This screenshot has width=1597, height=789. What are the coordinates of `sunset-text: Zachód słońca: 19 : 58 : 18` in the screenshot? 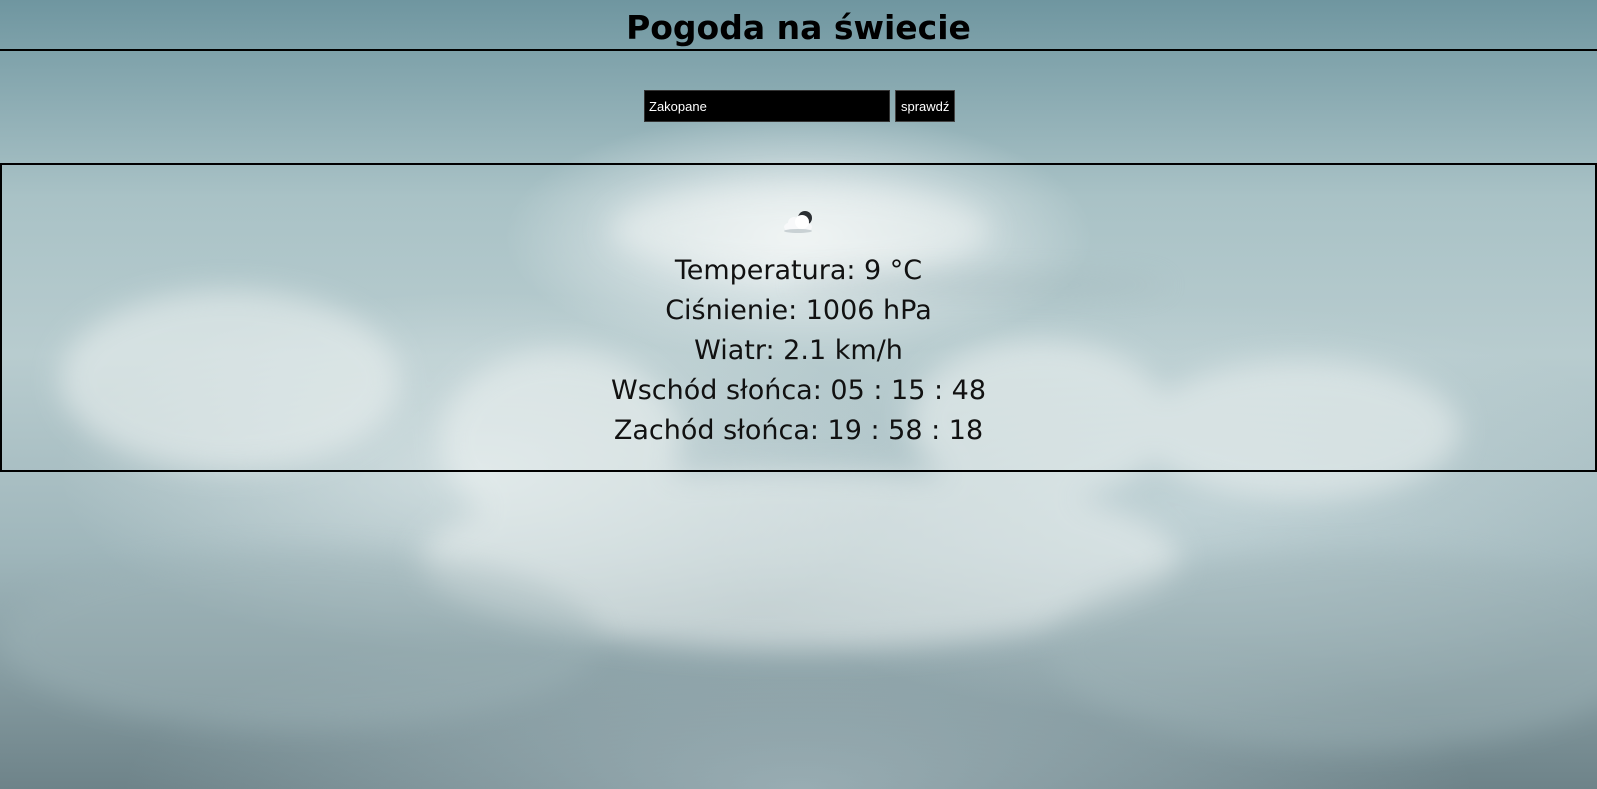 It's located at (798, 430).